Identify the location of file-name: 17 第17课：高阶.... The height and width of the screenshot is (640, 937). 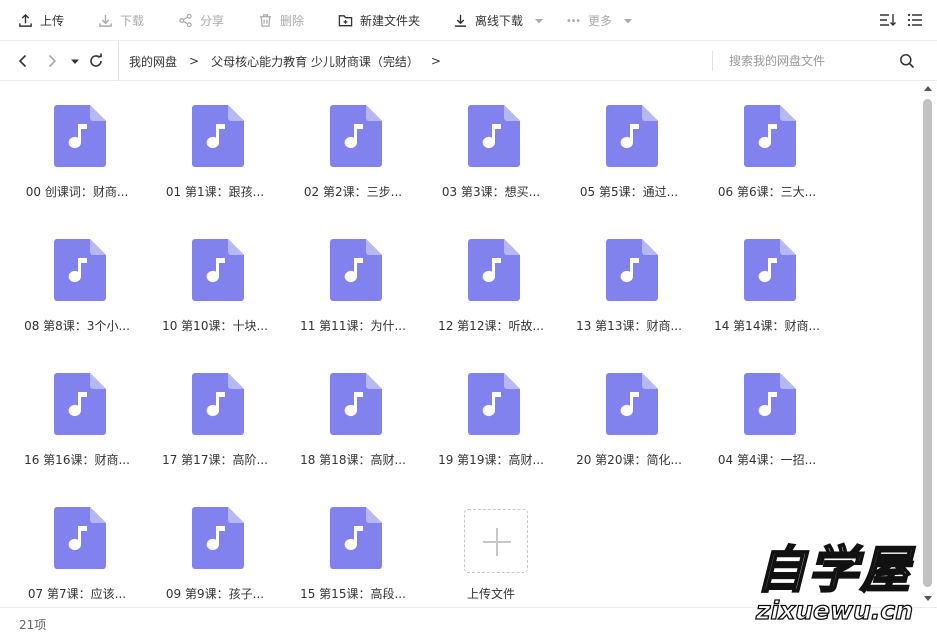
(215, 460).